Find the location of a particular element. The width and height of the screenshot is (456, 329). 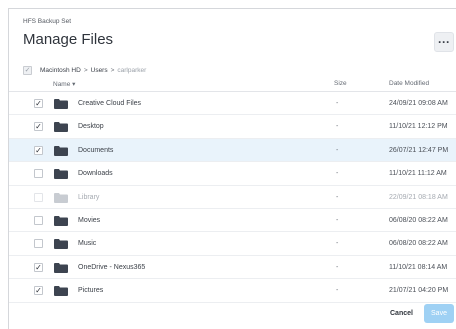

column-header-date-modified: Date Modified is located at coordinates (409, 83).